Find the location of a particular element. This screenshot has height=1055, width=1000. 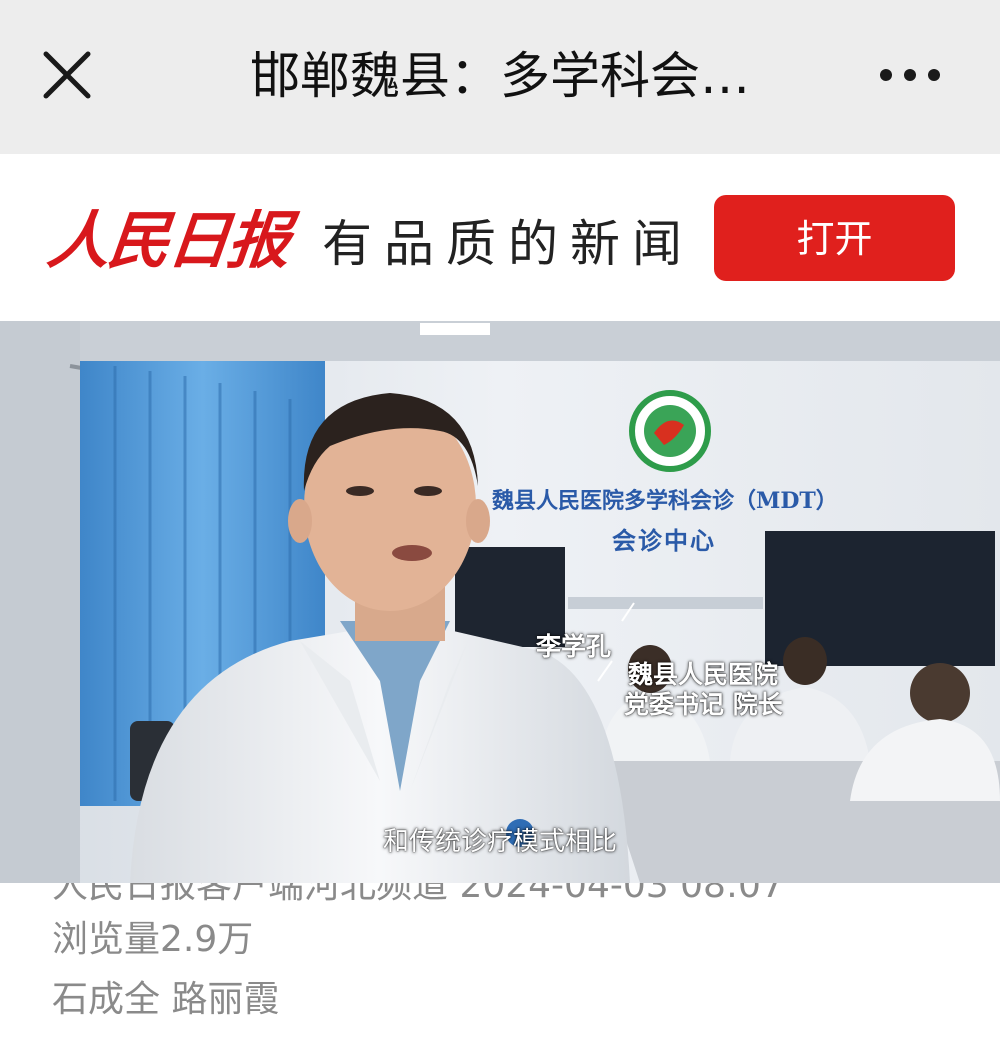

close-icon is located at coordinates (67, 75).